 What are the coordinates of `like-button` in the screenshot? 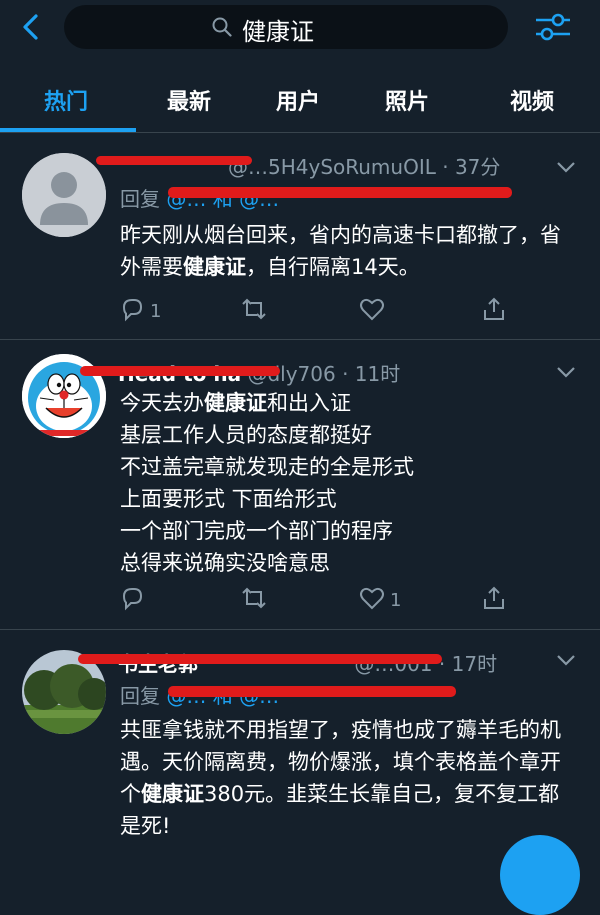 It's located at (374, 311).